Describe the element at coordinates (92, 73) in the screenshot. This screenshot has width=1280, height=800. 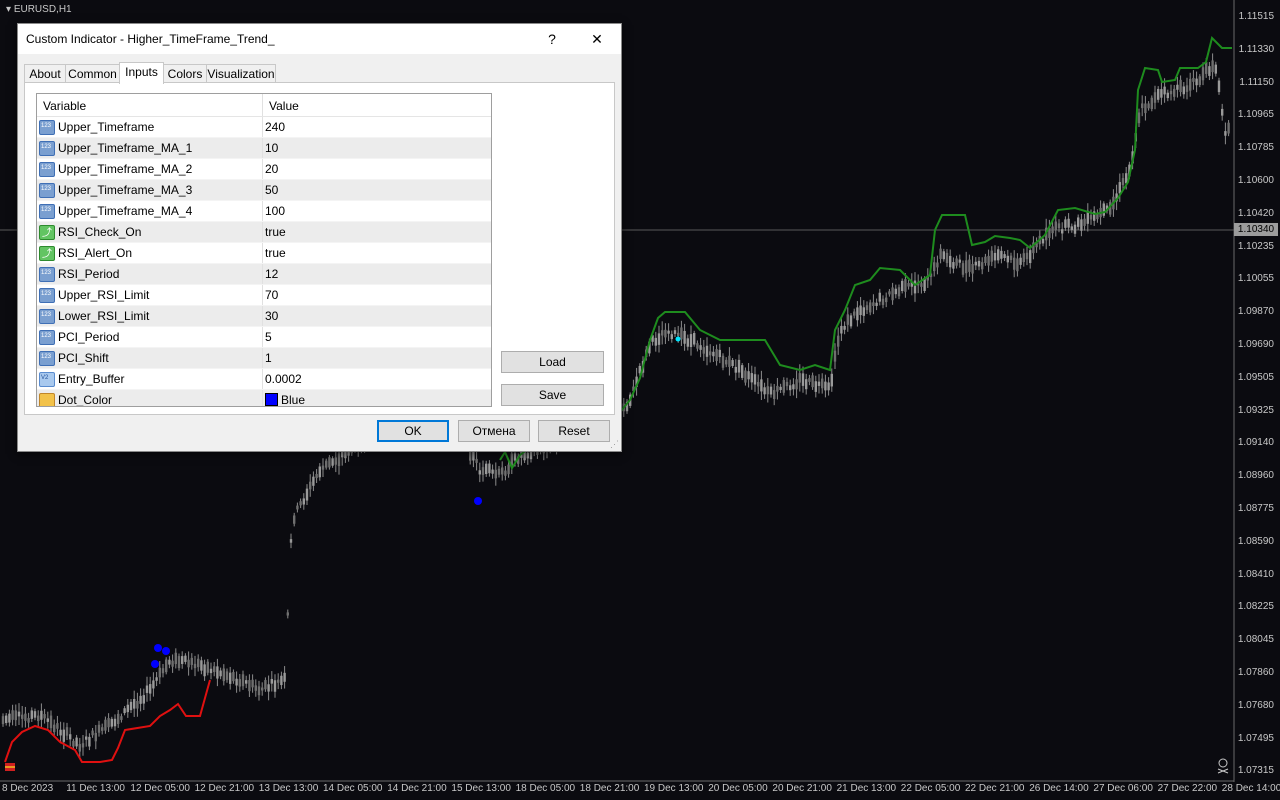
I see `tab-common: Common` at that location.